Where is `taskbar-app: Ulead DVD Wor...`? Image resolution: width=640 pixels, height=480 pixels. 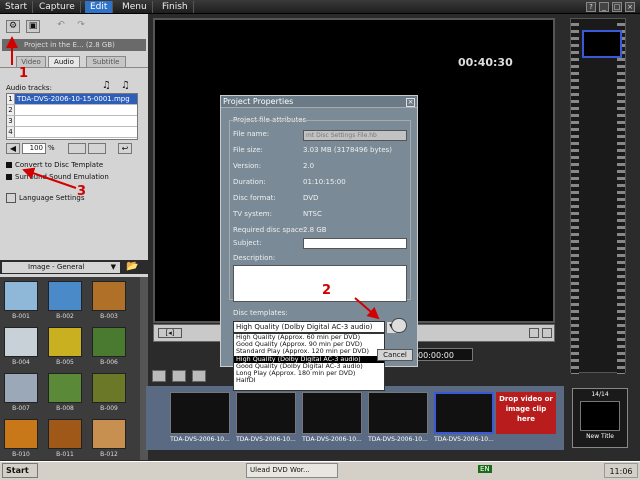
taskbar-app: Ulead DVD Wor... is located at coordinates (292, 470).